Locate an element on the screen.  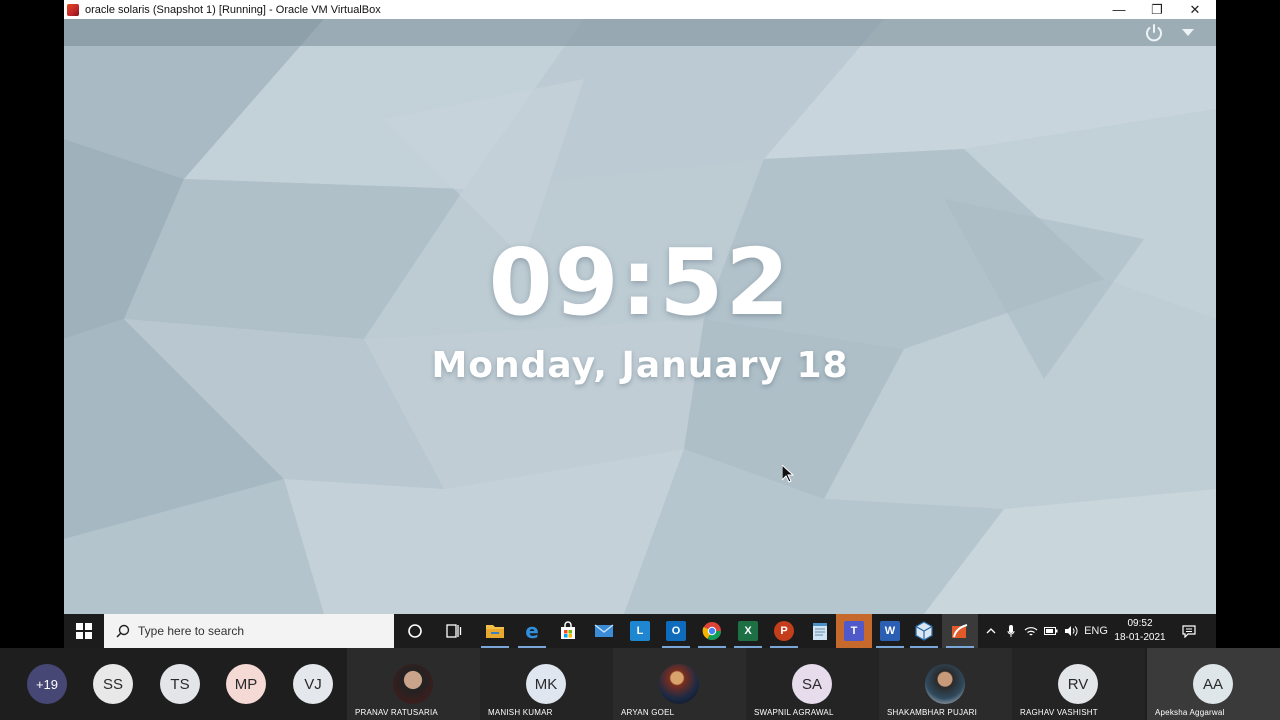
l-app-icon: L is located at coordinates (640, 631).